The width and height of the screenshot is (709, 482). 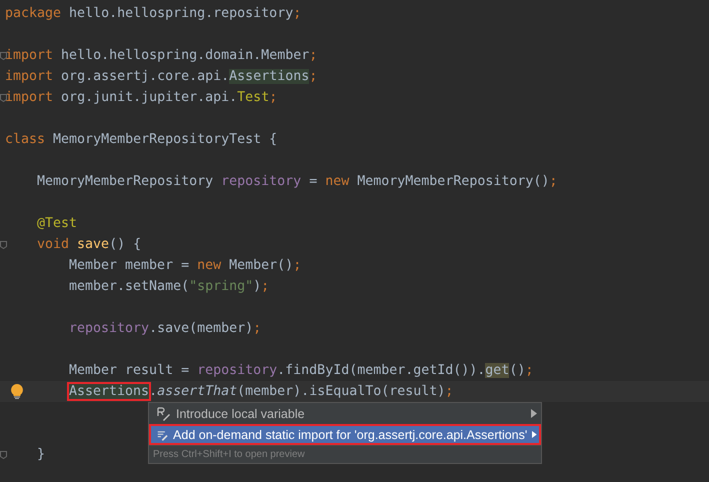 What do you see at coordinates (345, 454) in the screenshot?
I see `popup-hint: Press Ctrl+Shift+I to open preview` at bounding box center [345, 454].